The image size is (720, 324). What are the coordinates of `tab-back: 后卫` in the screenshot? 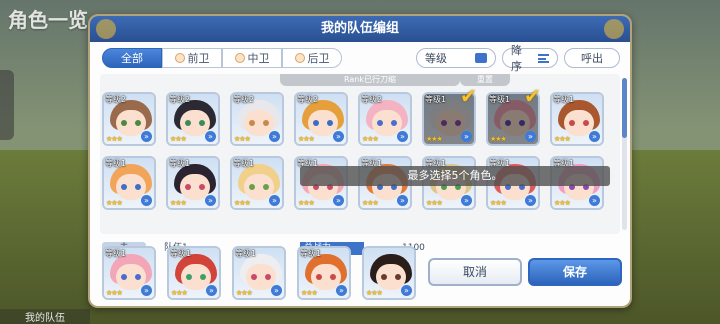 It's located at (312, 58).